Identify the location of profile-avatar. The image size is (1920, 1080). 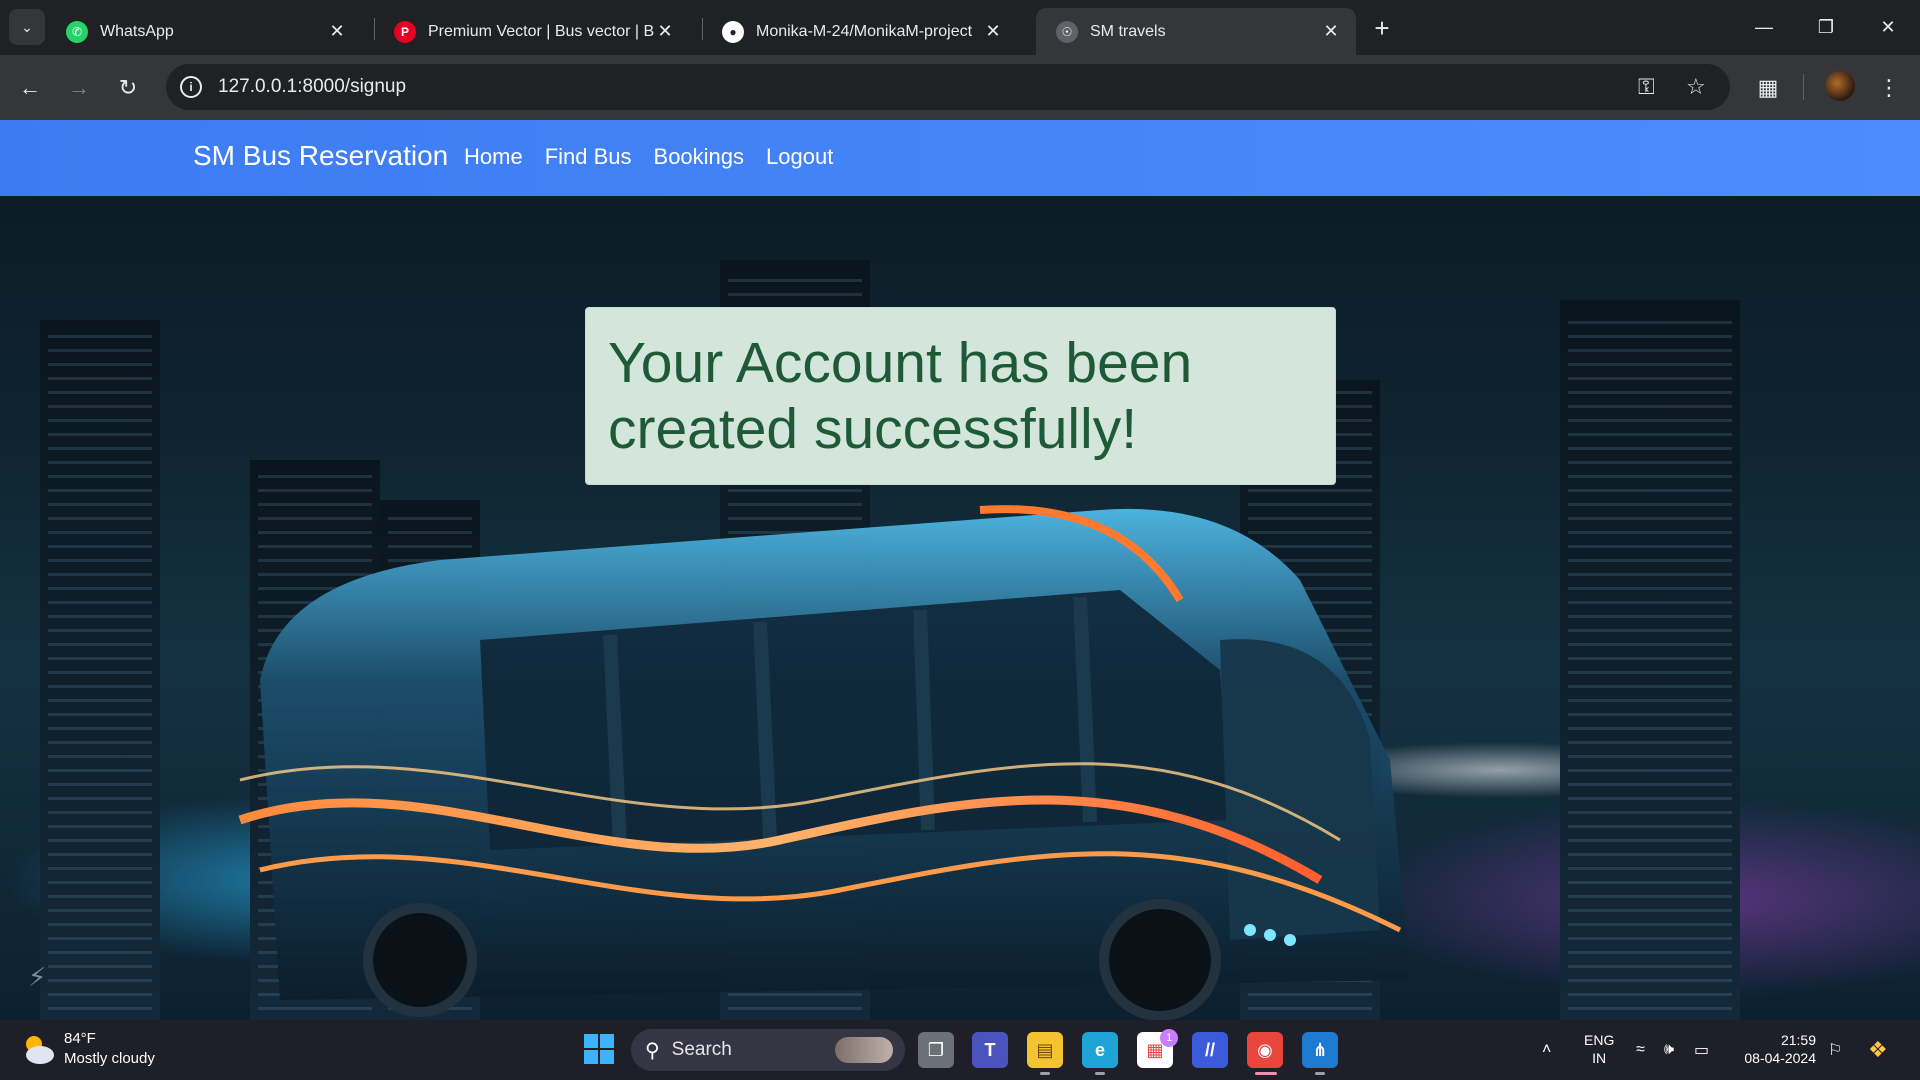
(1840, 86).